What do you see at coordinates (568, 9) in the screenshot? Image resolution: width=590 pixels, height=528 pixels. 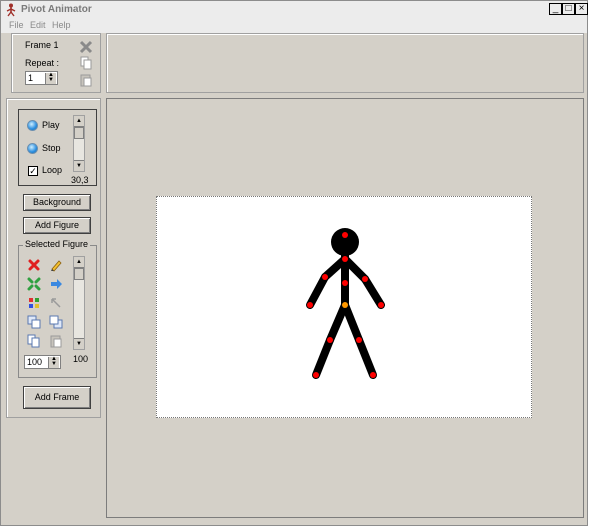 I see `maximize-button: □` at bounding box center [568, 9].